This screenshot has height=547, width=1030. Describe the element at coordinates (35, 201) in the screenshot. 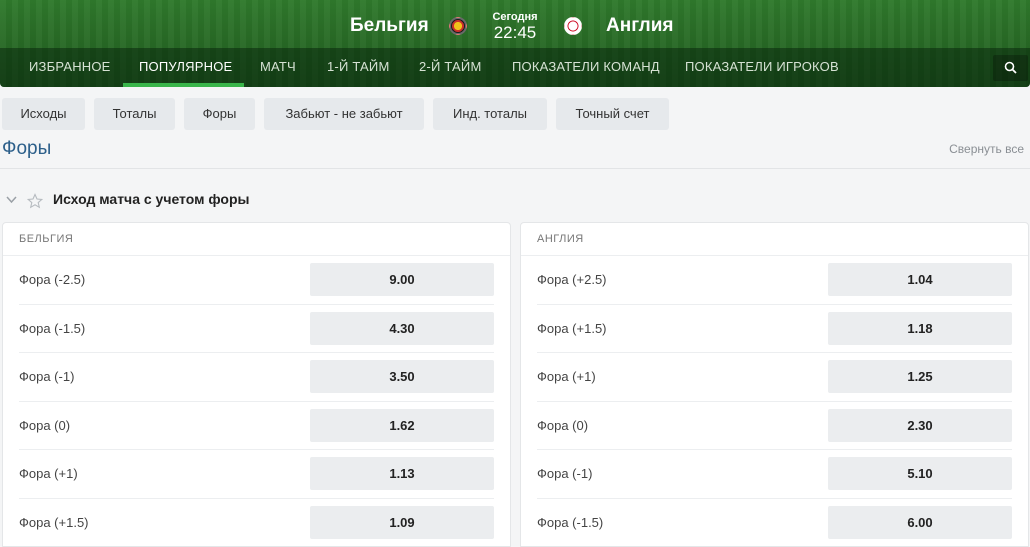

I see `star-icon` at that location.